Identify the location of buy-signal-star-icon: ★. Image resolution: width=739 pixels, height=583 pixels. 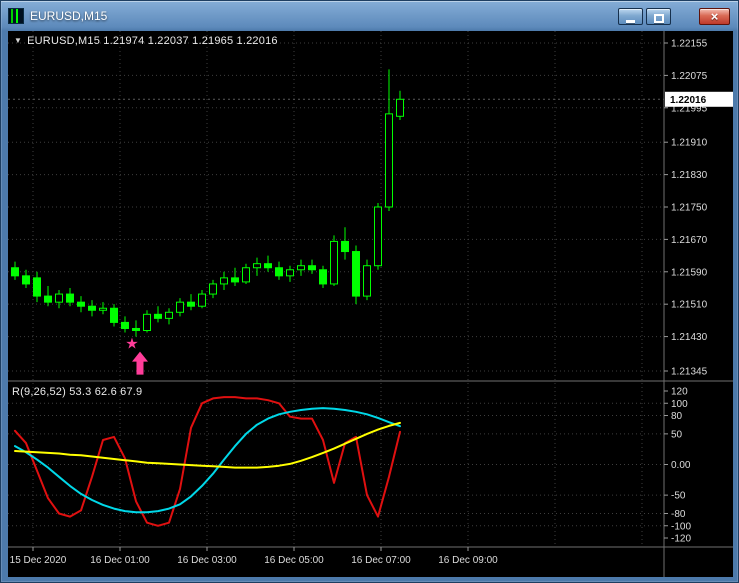
(131, 344).